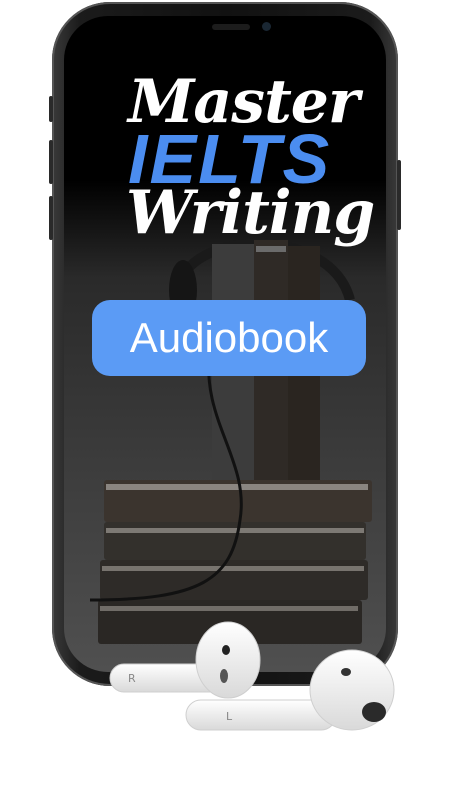  What do you see at coordinates (132, 678) in the screenshot?
I see `svg-text: R` at bounding box center [132, 678].